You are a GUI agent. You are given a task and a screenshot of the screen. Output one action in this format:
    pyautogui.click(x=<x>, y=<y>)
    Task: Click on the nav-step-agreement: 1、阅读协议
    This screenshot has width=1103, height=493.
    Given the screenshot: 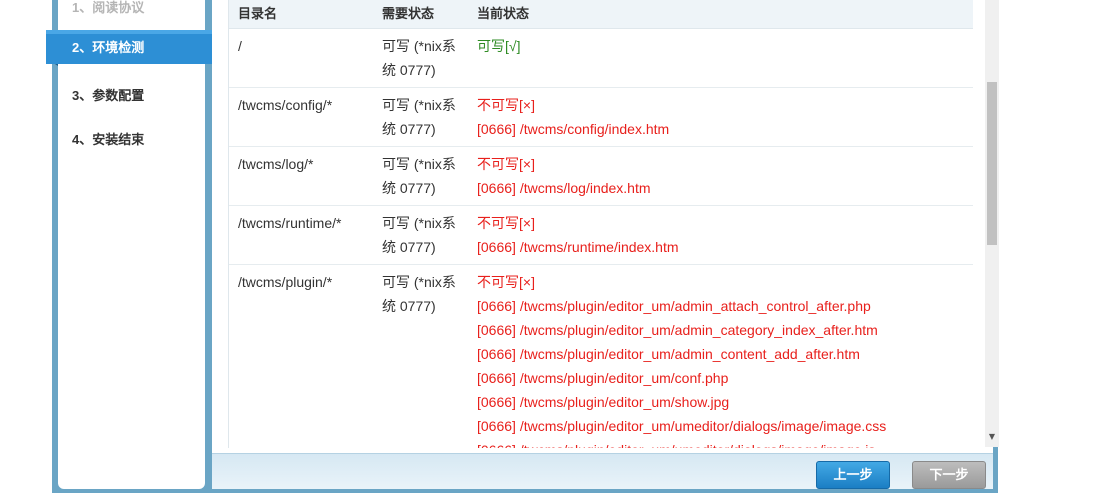 What is the action you would take?
    pyautogui.click(x=108, y=10)
    